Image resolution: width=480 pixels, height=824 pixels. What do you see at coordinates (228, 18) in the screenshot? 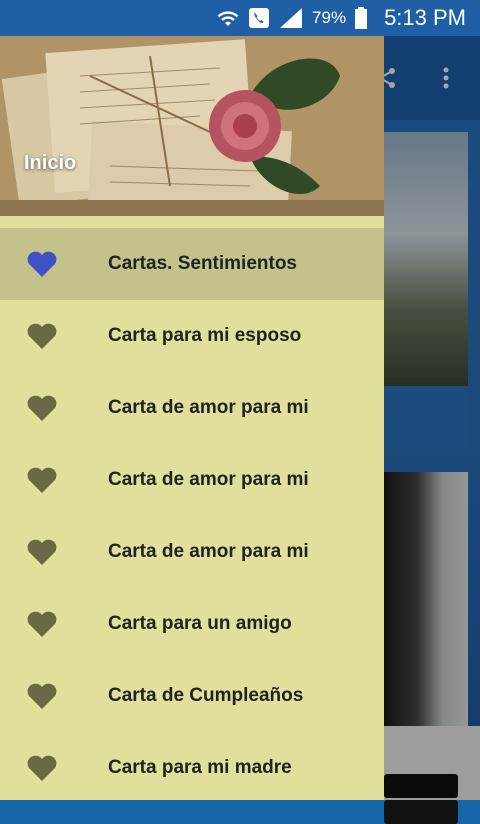
I see `wifi-icon` at bounding box center [228, 18].